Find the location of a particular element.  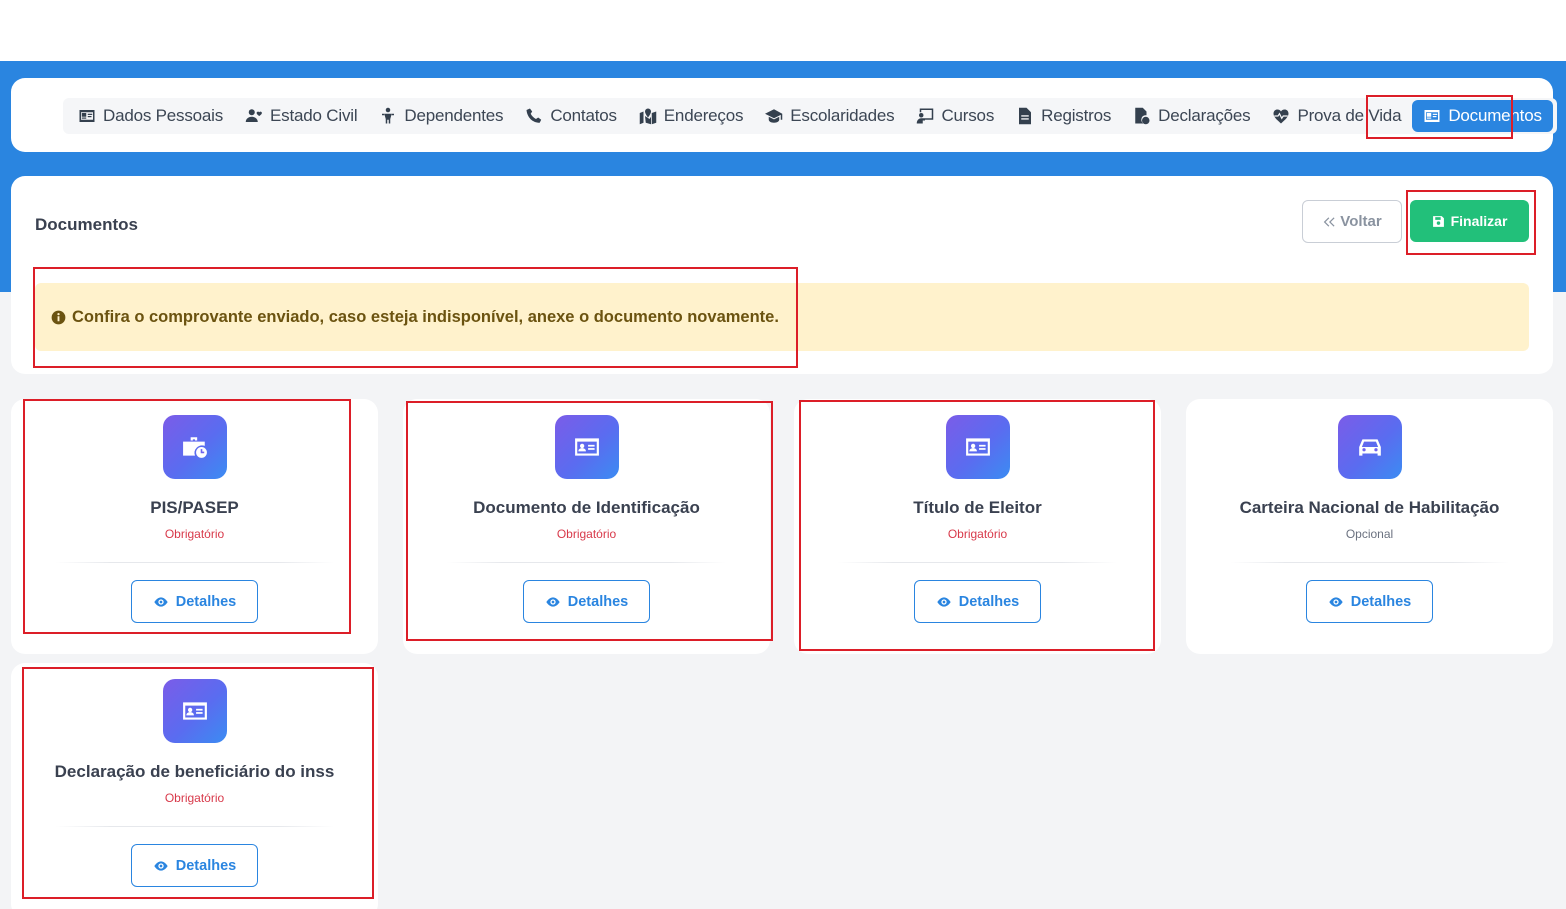

document-title: Declaração de beneficiário do inss is located at coordinates (194, 771).